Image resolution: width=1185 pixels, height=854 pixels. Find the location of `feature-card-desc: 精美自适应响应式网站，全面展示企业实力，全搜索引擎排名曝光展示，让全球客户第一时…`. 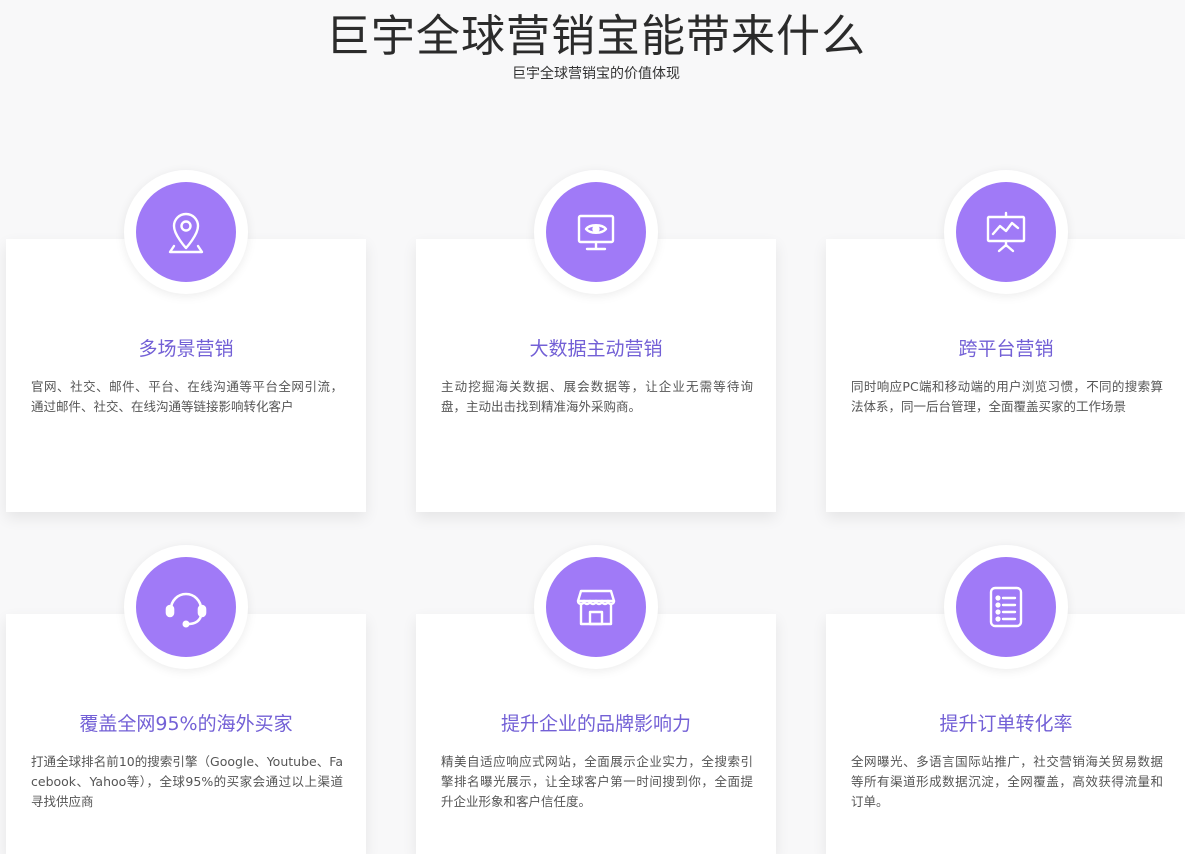

feature-card-desc: 精美自适应响应式网站，全面展示企业实力，全搜索引擎排名曝光展示，让全球客户第一时… is located at coordinates (597, 781).